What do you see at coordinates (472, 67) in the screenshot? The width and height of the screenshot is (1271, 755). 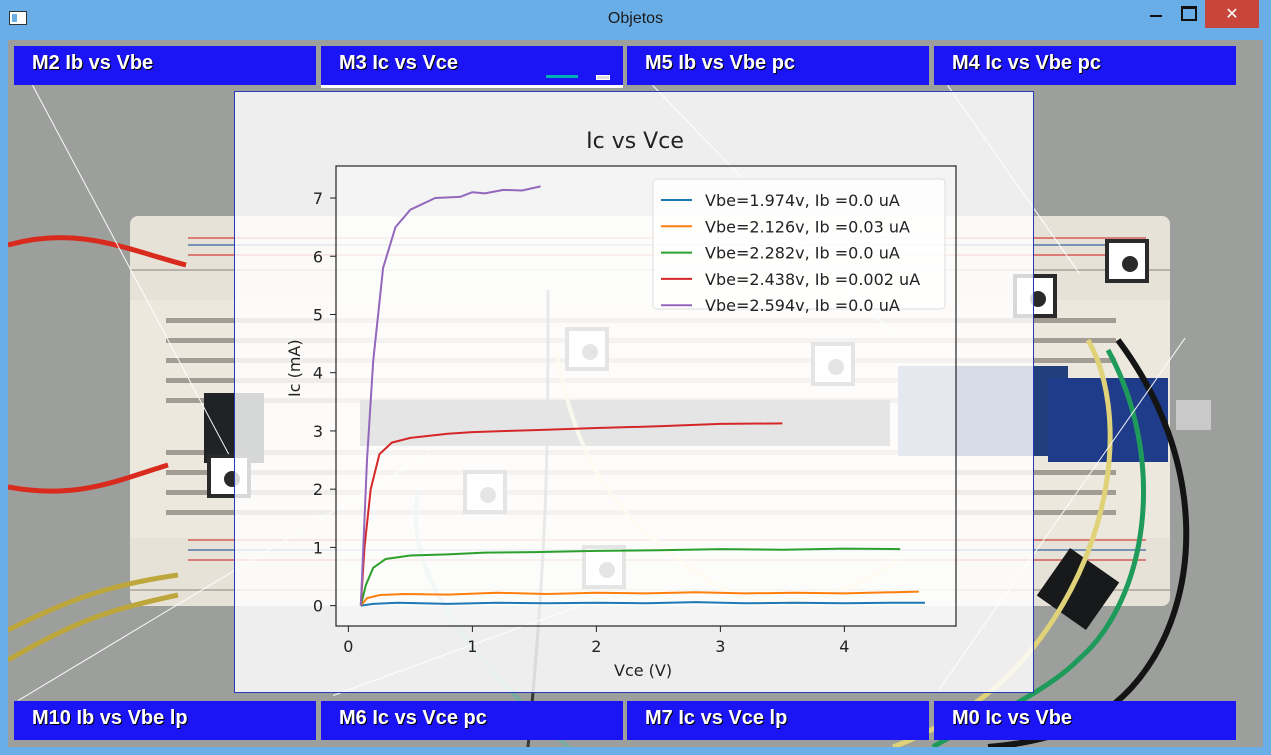 I see `top-panel-m3: M3 Ic vs Vce` at bounding box center [472, 67].